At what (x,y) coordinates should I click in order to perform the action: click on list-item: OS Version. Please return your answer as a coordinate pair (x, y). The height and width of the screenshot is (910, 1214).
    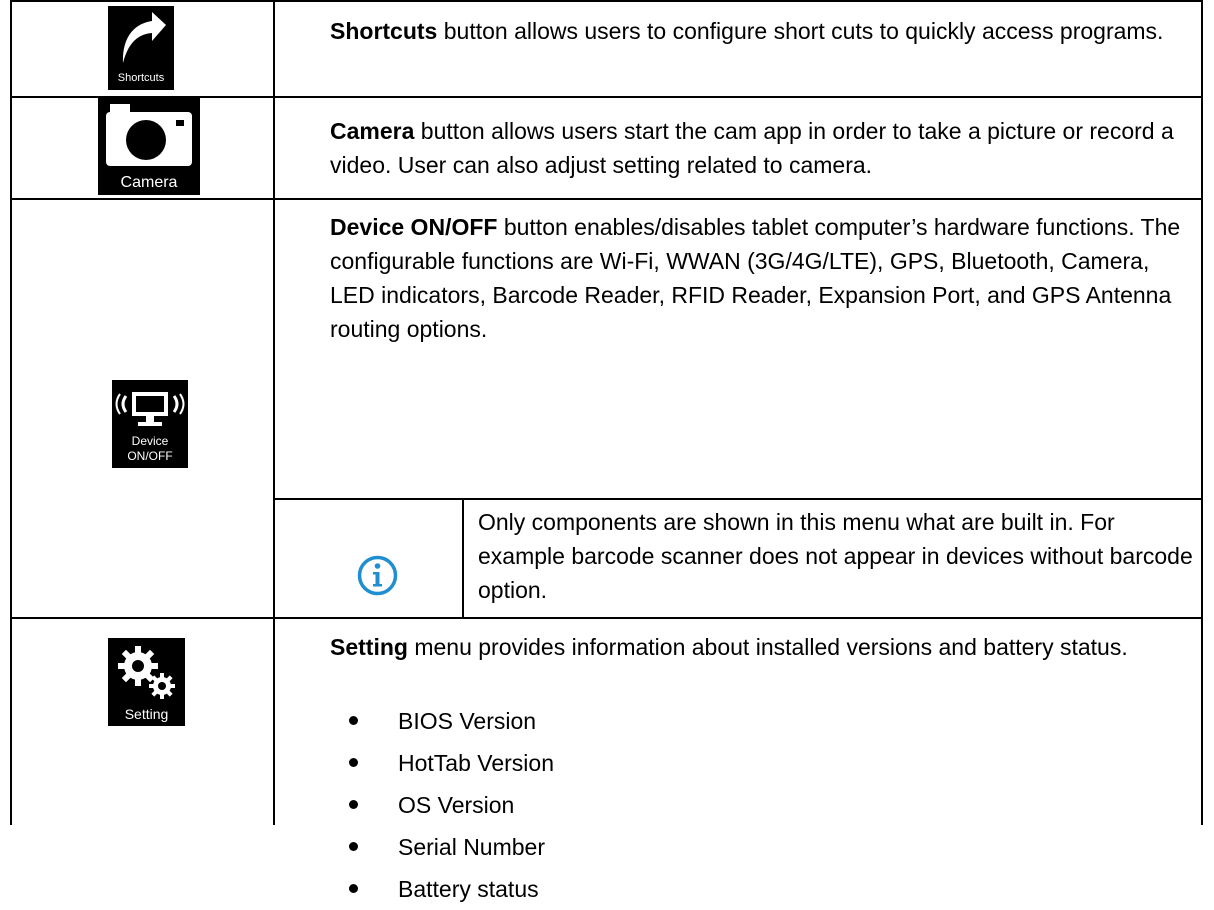
    Looking at the image, I should click on (442, 805).